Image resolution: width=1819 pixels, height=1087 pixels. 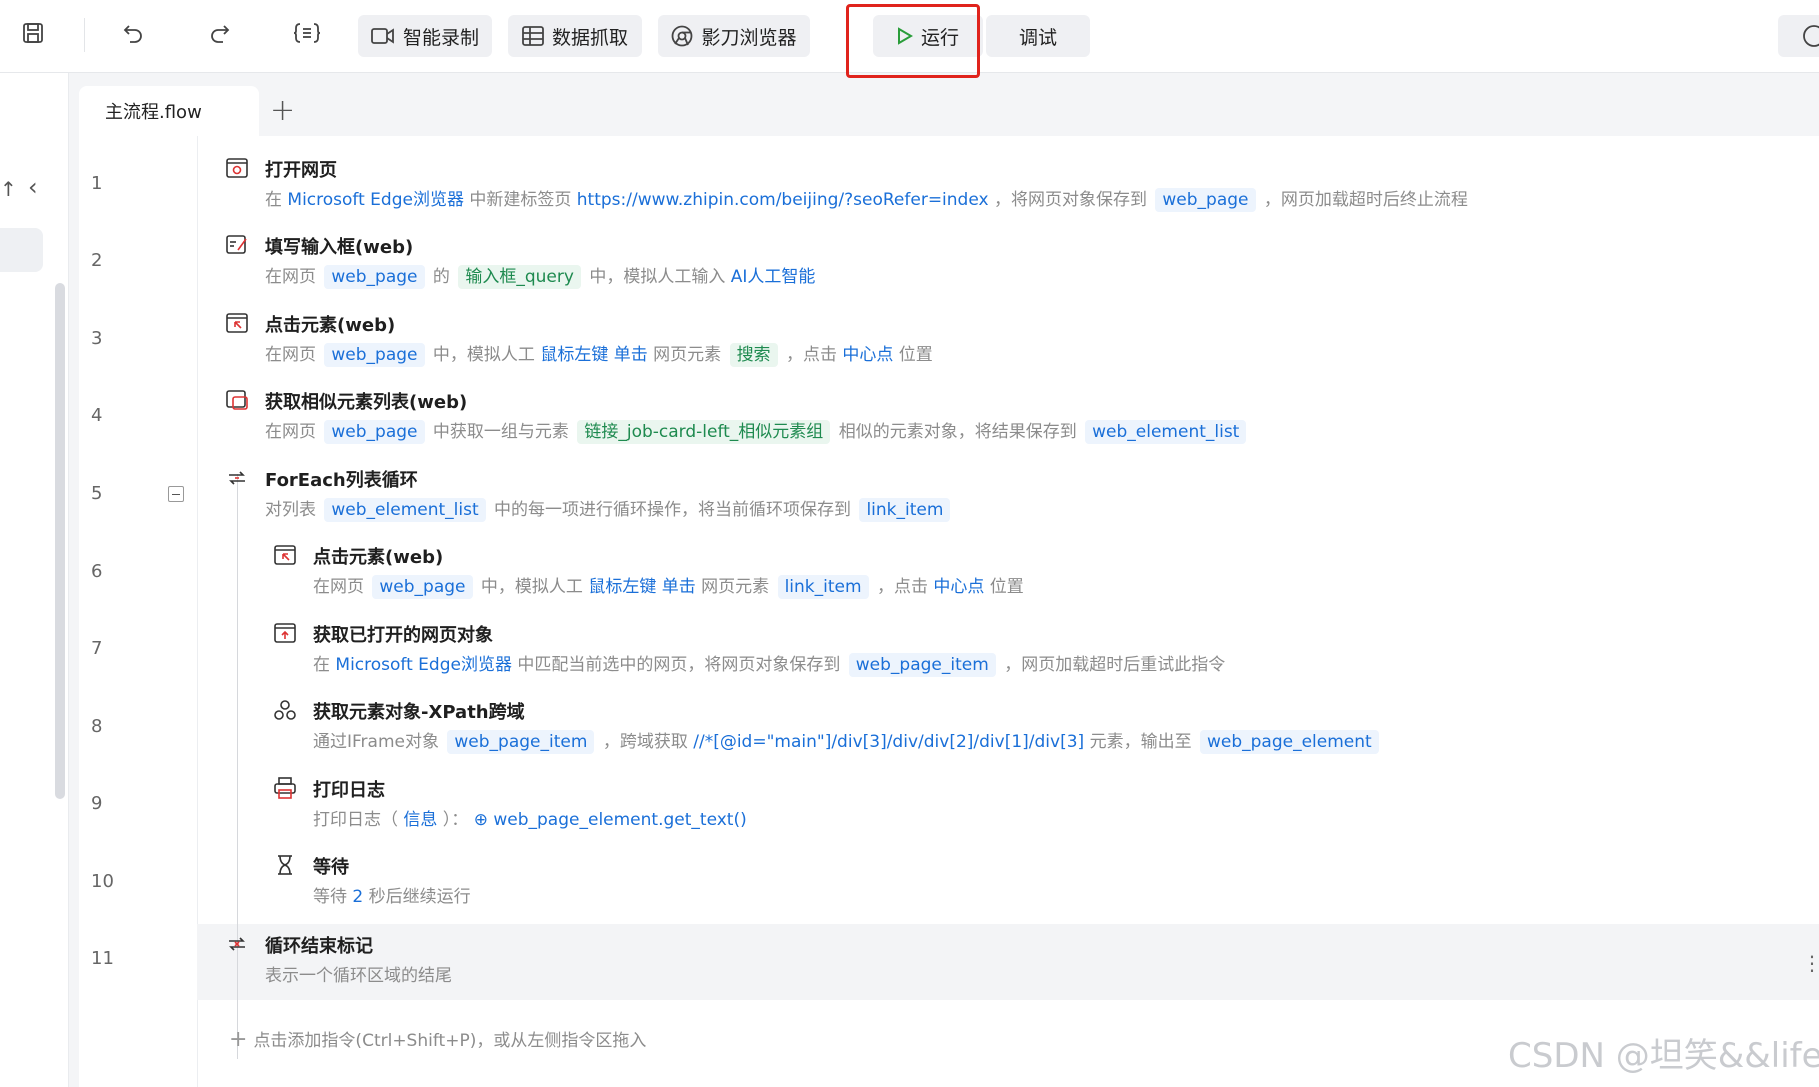 I want to click on line-number: 9, so click(x=97, y=803).